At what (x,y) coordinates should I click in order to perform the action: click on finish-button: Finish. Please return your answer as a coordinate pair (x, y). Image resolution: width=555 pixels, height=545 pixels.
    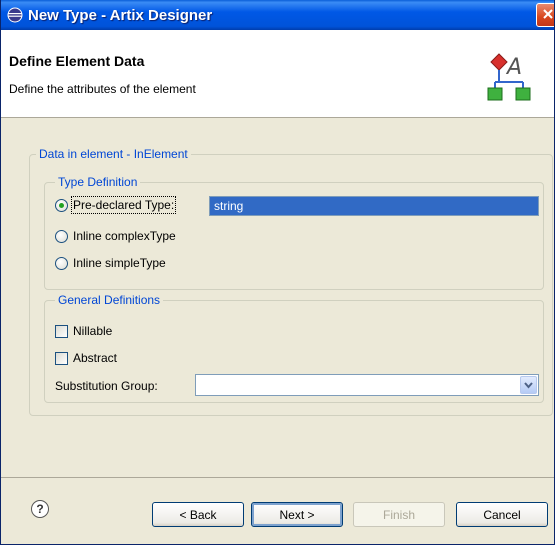
    Looking at the image, I should click on (399, 514).